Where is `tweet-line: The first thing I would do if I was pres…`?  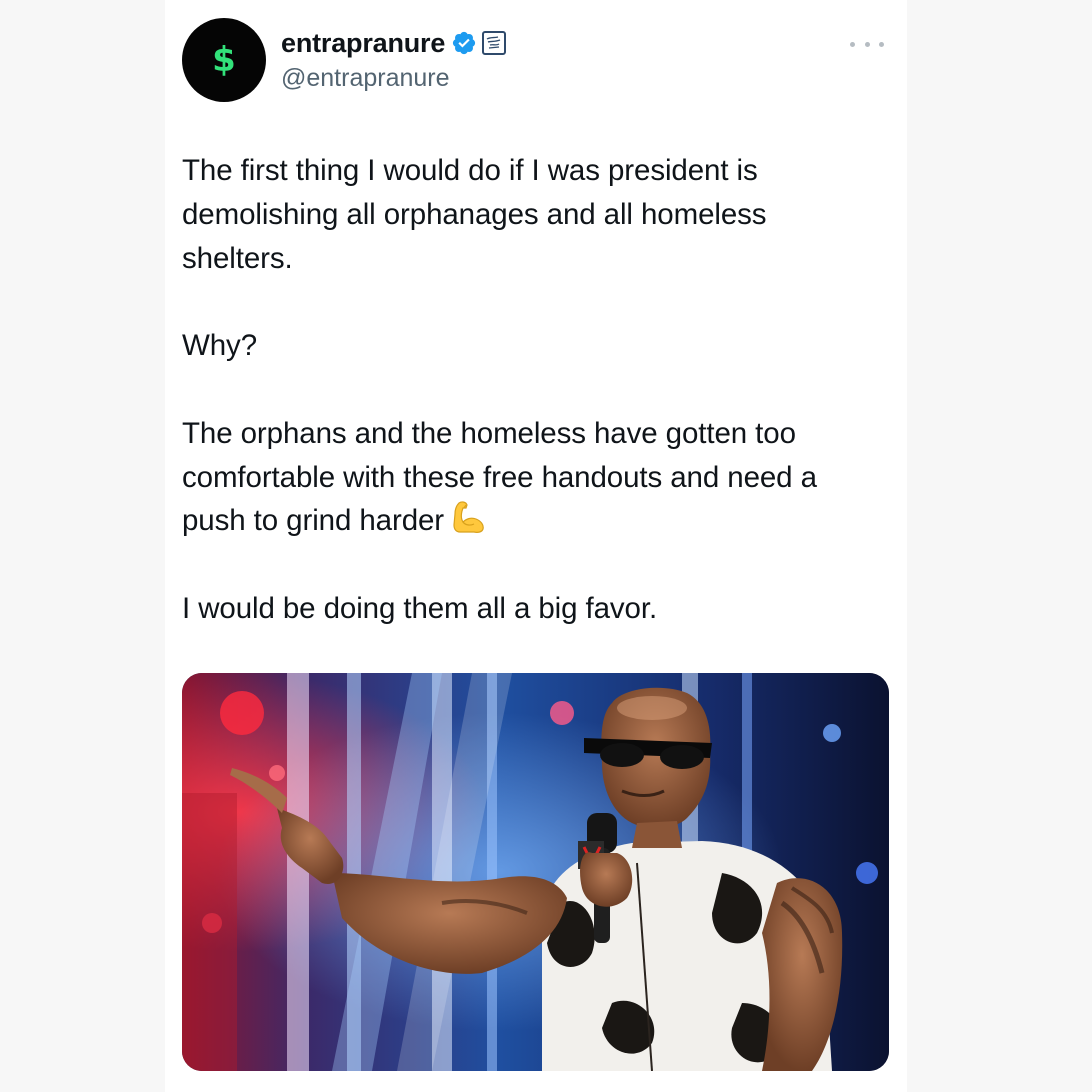
tweet-line: The first thing I would do if I was pres… is located at coordinates (470, 170).